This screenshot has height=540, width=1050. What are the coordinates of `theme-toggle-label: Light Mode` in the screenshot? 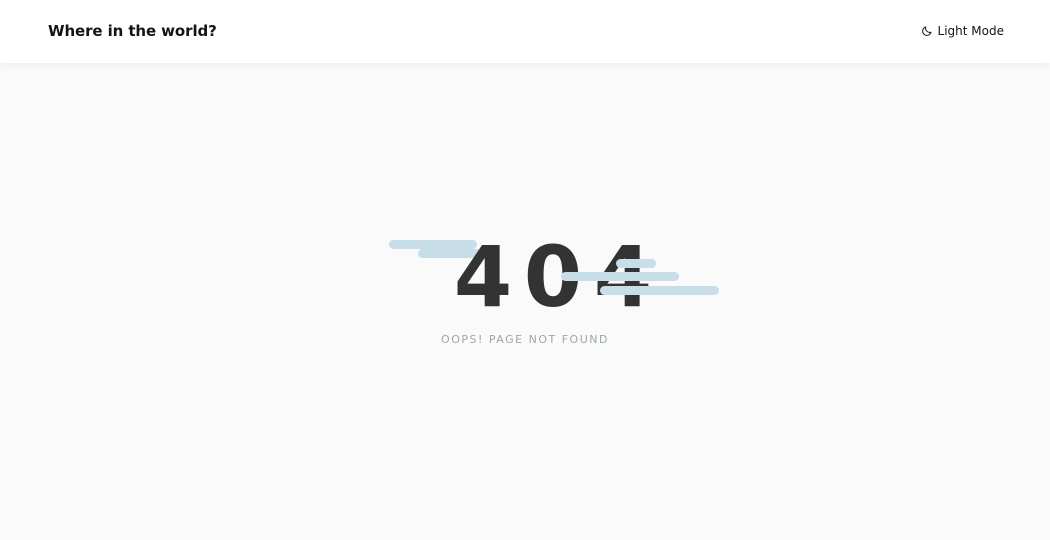 It's located at (970, 31).